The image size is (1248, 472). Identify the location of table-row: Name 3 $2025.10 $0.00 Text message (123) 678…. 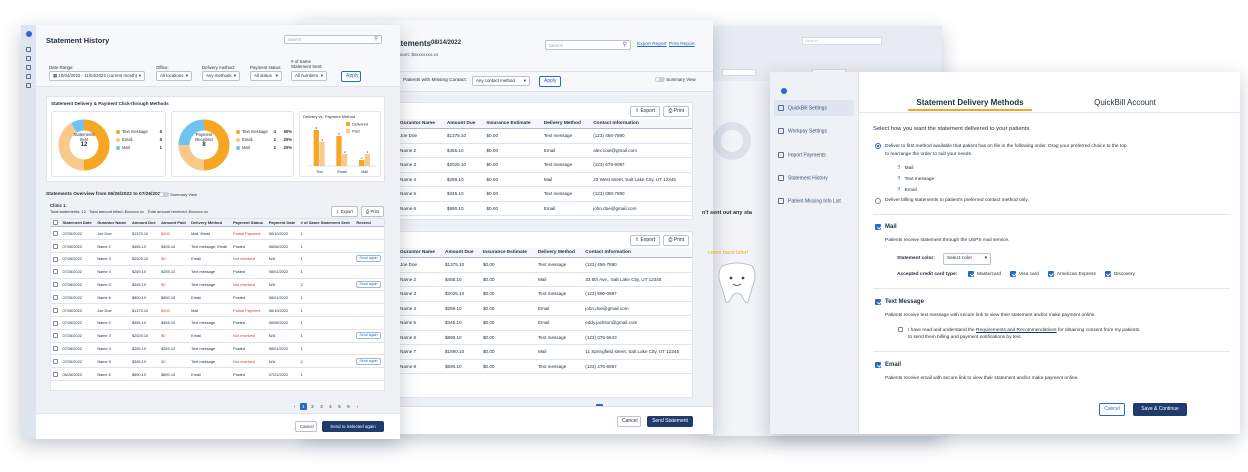
(544, 165).